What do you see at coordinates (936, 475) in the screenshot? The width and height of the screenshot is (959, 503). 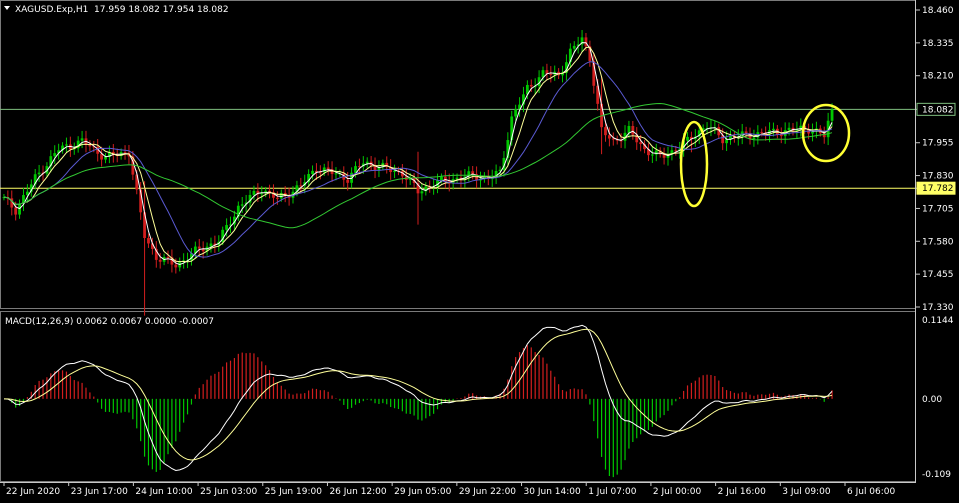 I see `macd-tick-label: -0.109` at bounding box center [936, 475].